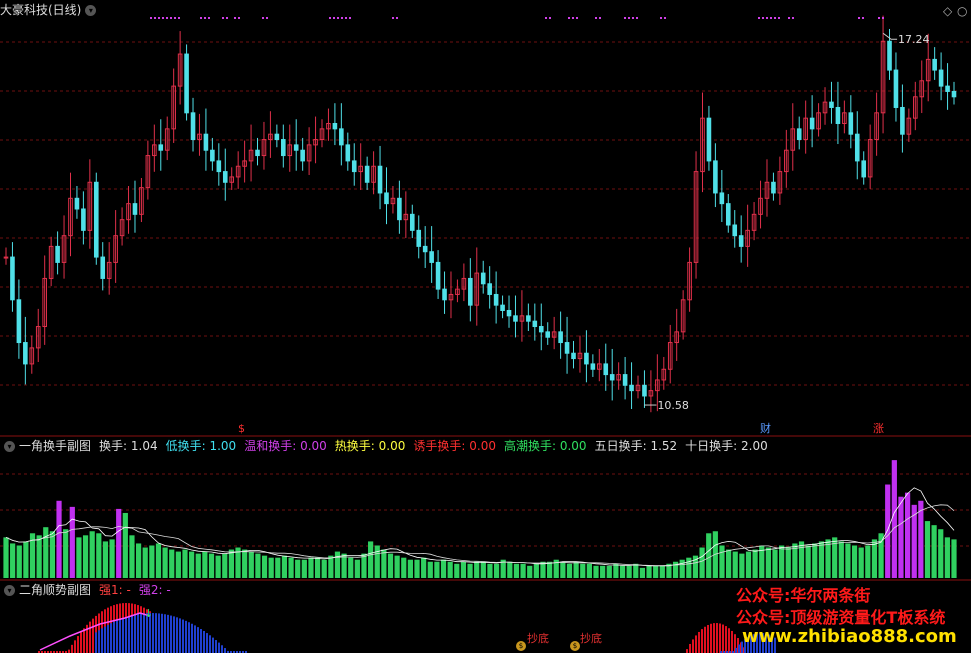 The image size is (971, 653). I want to click on trend-title: 二角顺势副图, so click(55, 590).